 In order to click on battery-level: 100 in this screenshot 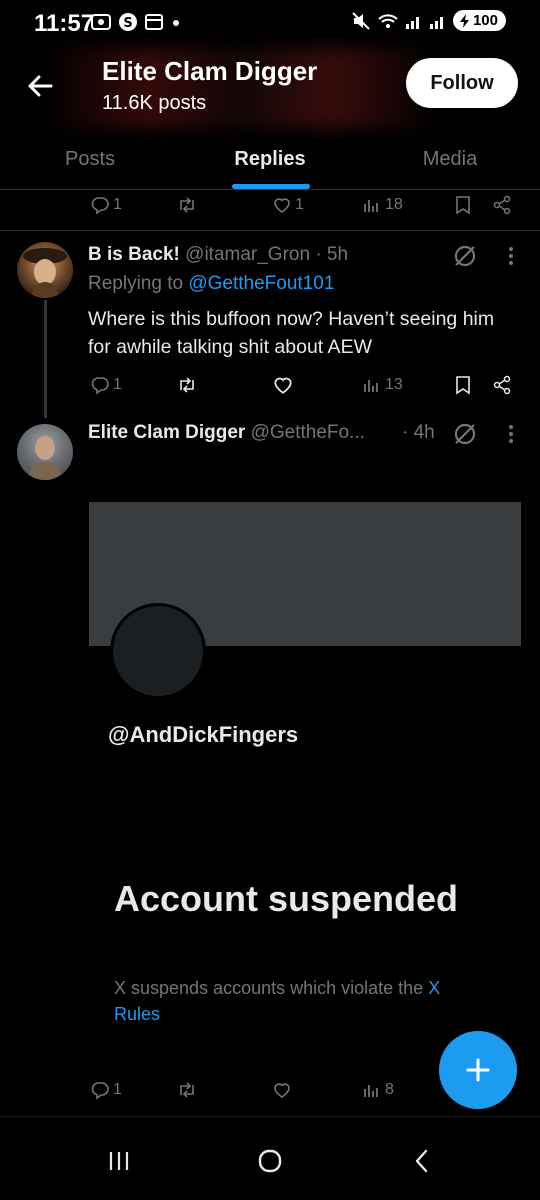, I will do `click(485, 20)`.